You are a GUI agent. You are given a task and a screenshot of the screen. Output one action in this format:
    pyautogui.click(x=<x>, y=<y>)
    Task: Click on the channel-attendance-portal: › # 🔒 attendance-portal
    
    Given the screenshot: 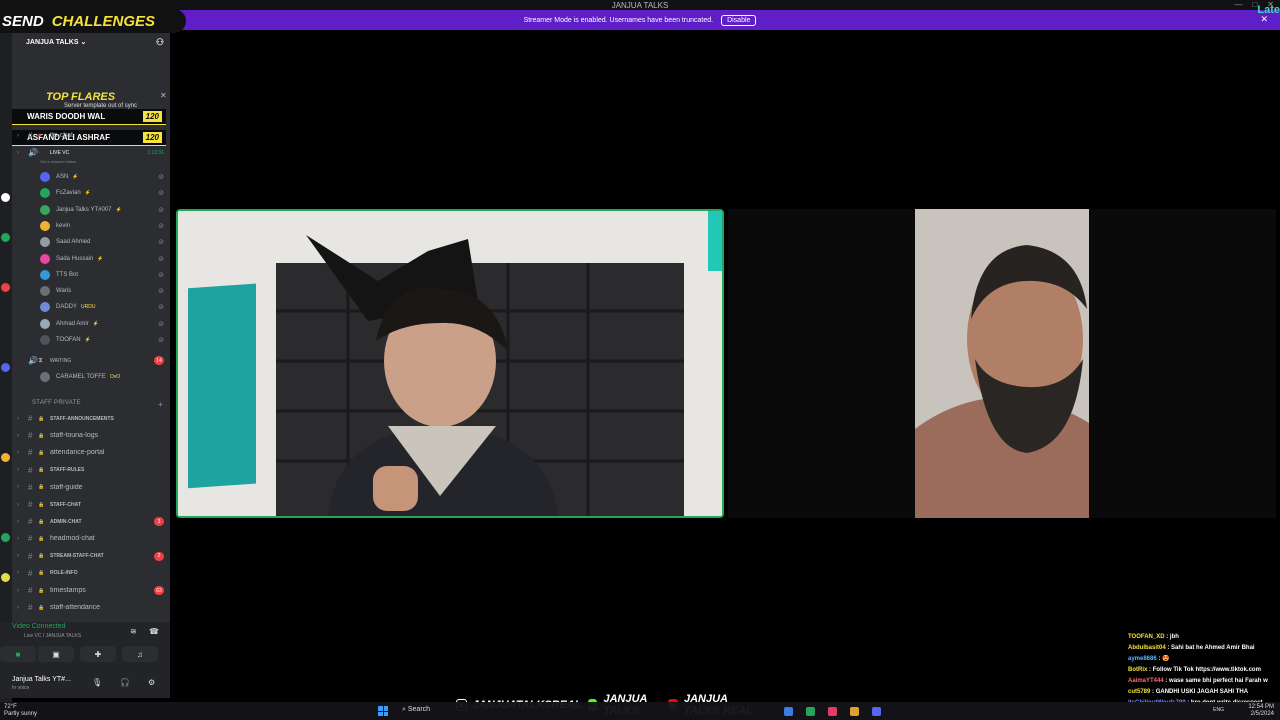 What is the action you would take?
    pyautogui.click(x=91, y=452)
    